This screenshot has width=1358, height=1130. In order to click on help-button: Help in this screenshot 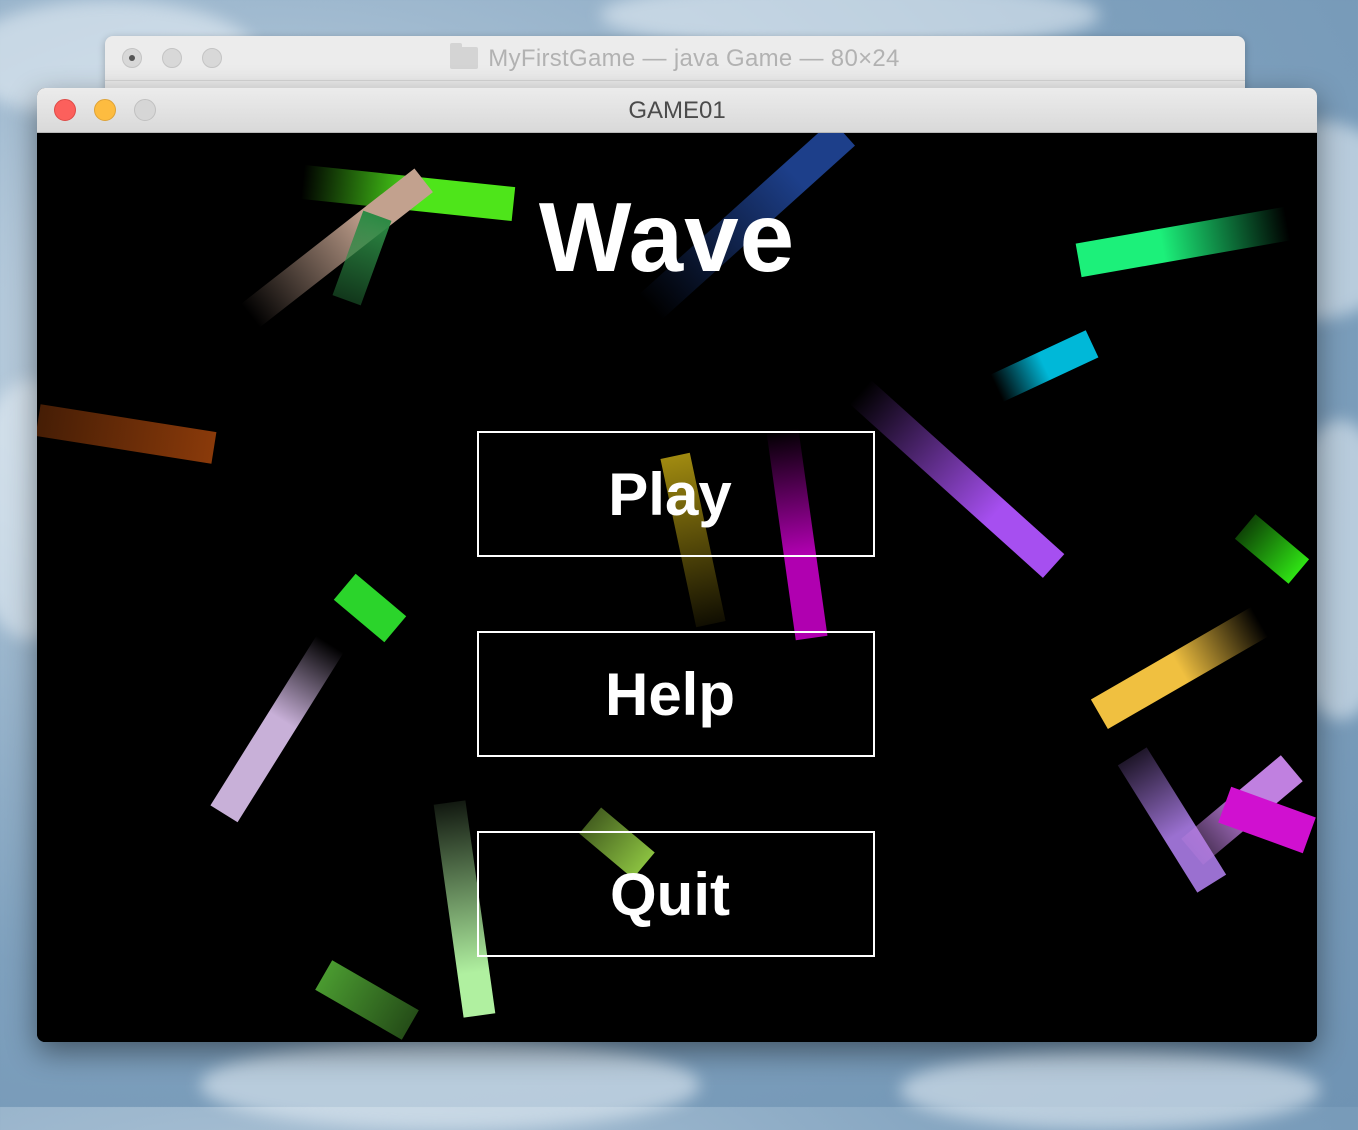, I will do `click(676, 694)`.